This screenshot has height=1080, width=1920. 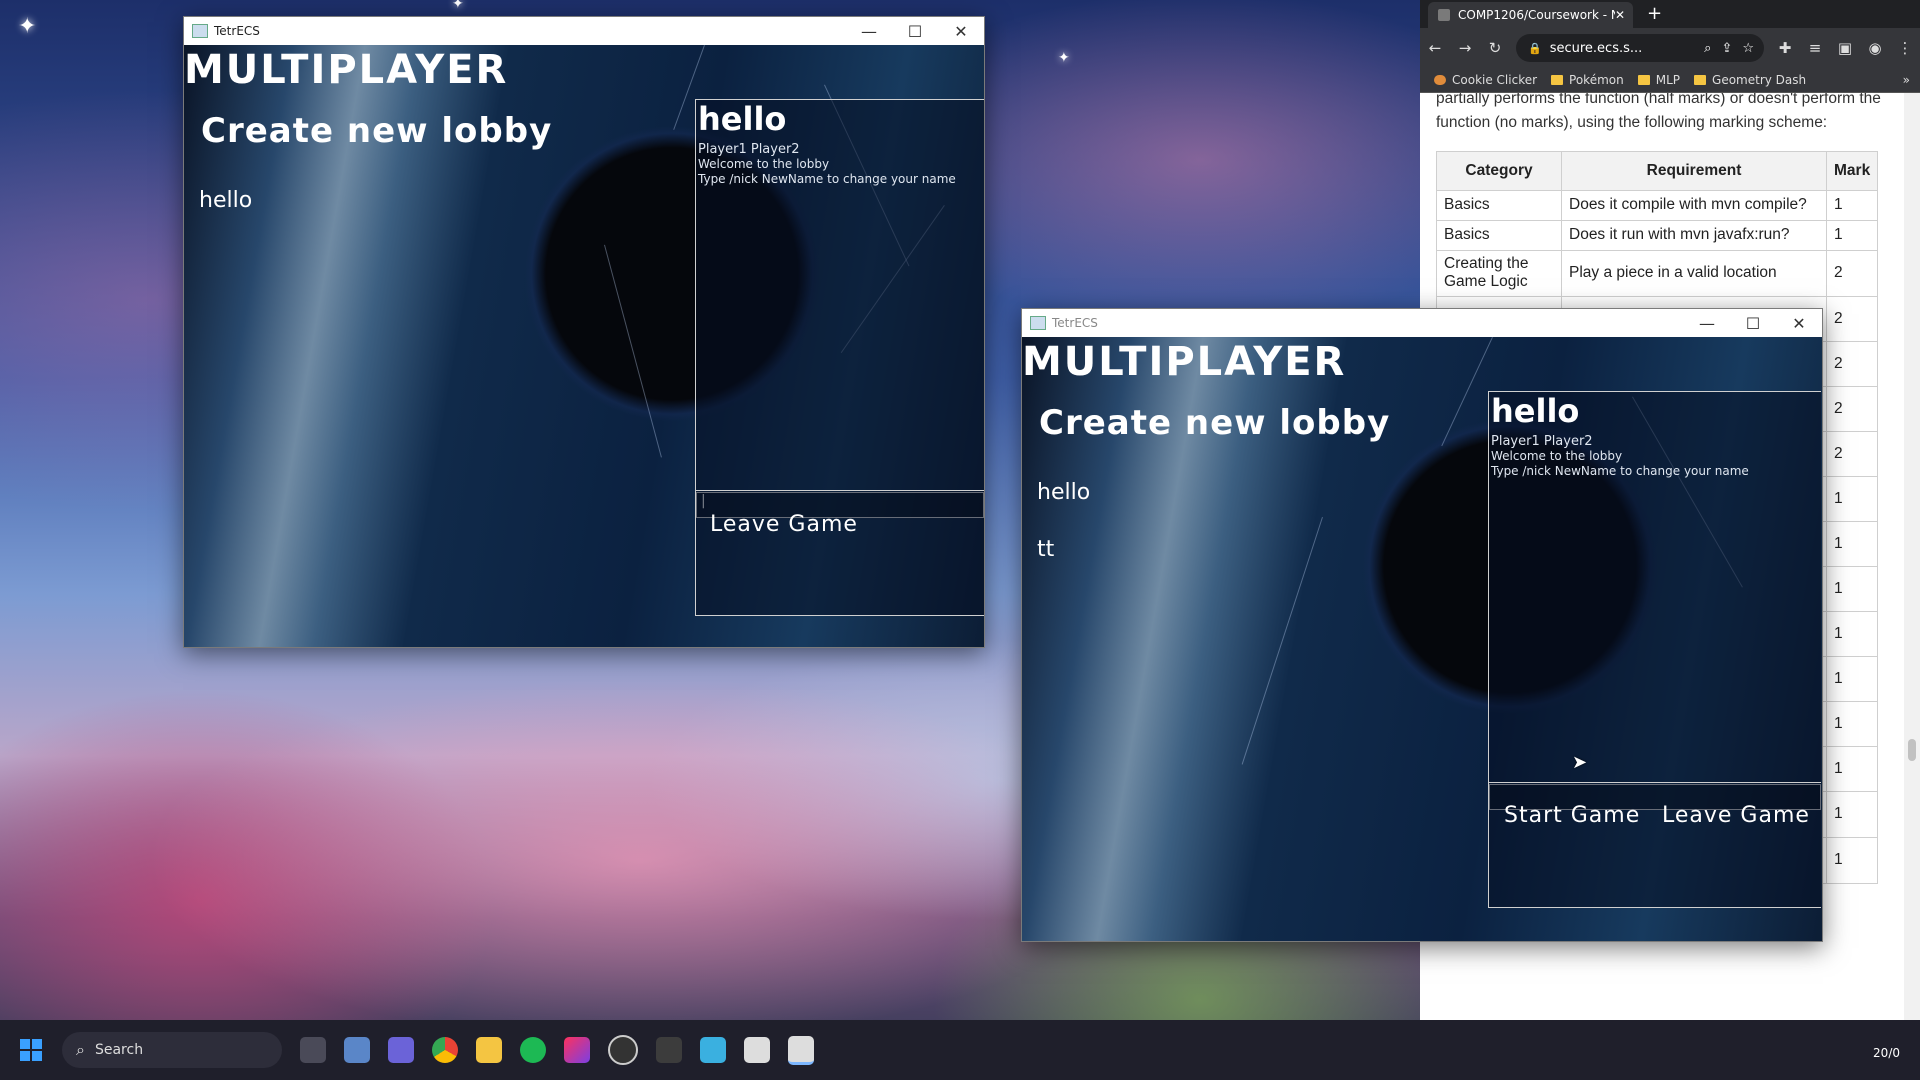 What do you see at coordinates (1694, 205) in the screenshot?
I see `requirement-cell: Does it compile with mvn compile?` at bounding box center [1694, 205].